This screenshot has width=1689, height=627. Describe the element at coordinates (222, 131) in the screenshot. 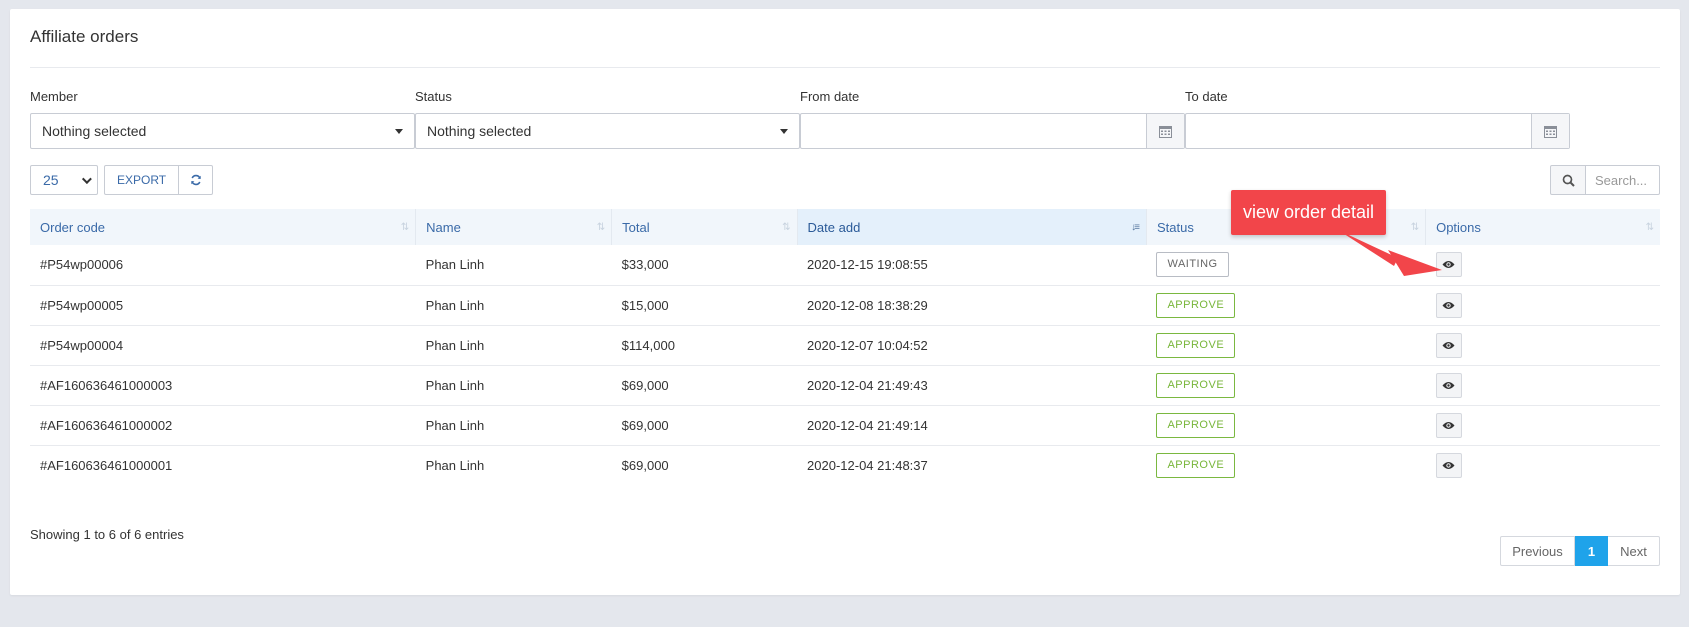

I see `member-select: Nothing selected` at that location.